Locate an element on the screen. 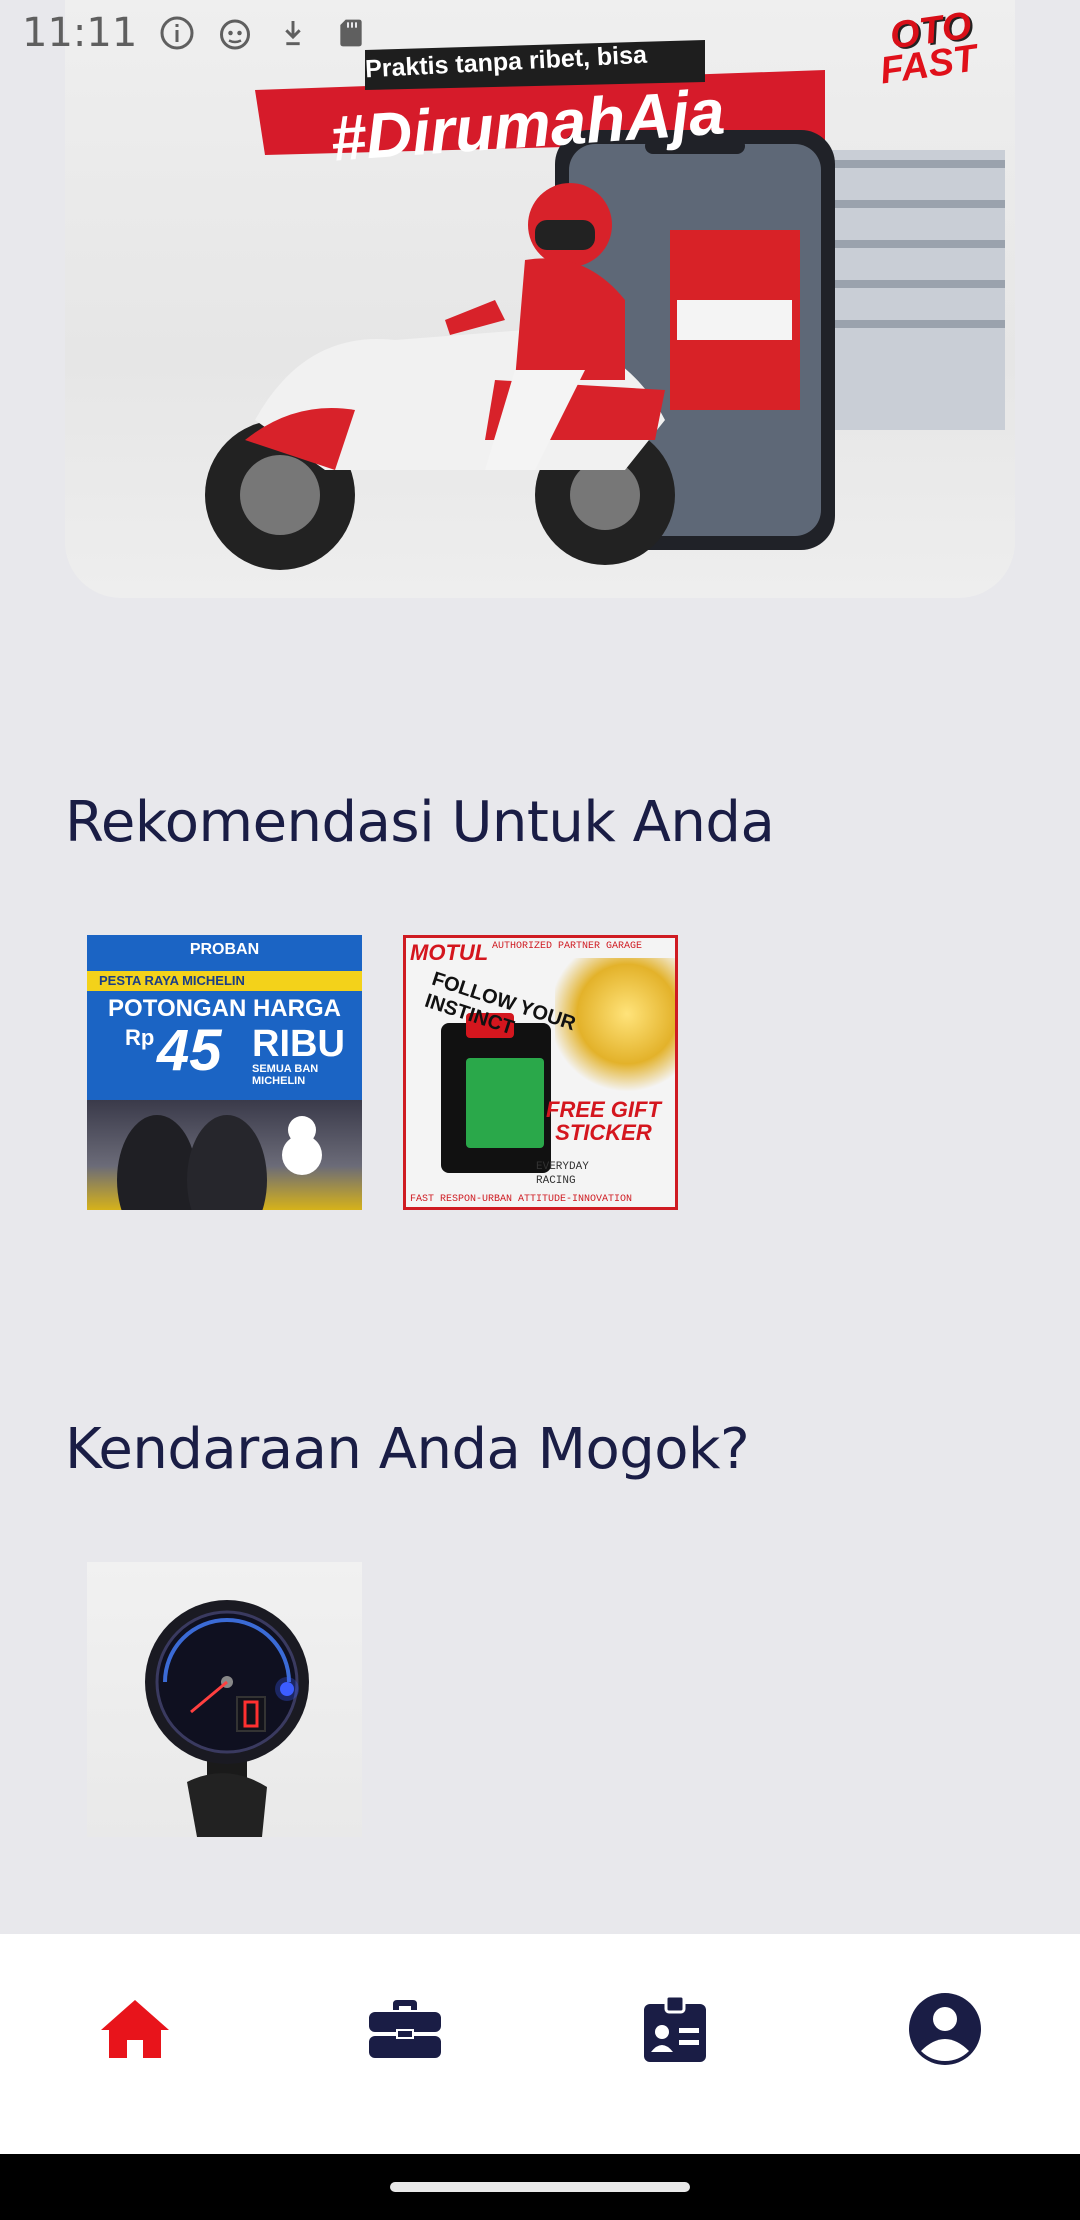  nav-services is located at coordinates (405, 2029).